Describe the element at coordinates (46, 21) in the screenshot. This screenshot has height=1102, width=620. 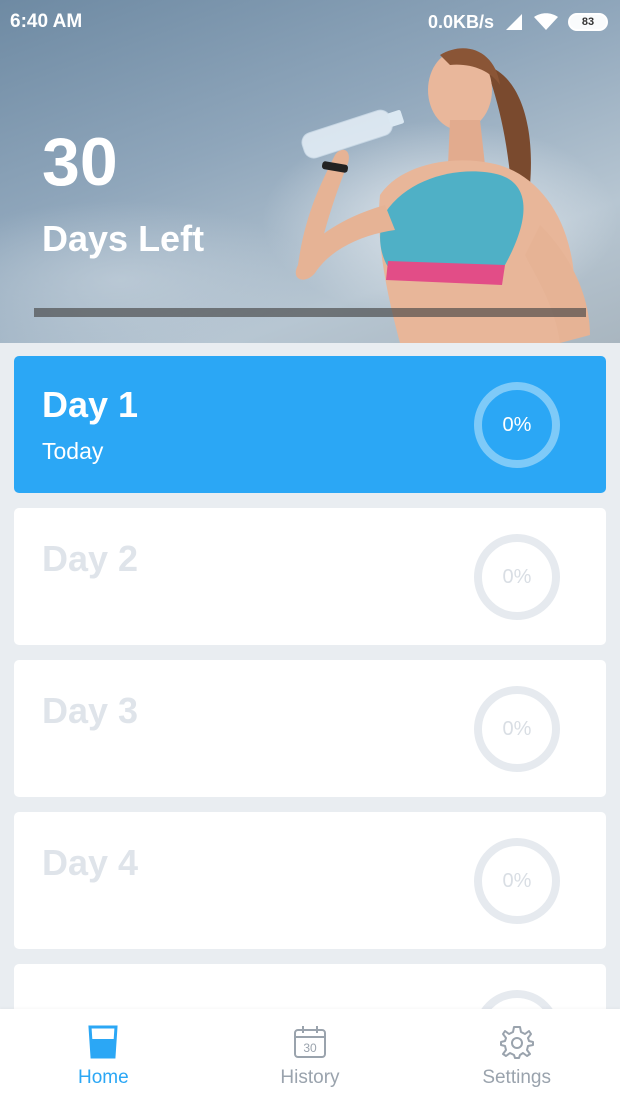
I see `status-time: 6:40 AM` at that location.